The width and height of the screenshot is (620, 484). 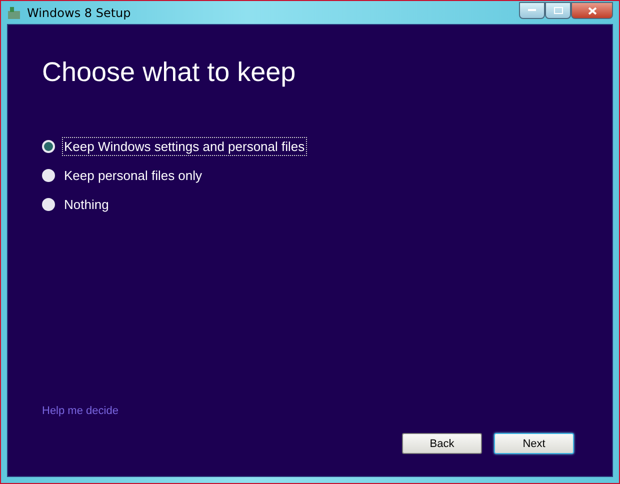 What do you see at coordinates (14, 13) in the screenshot?
I see `setup-app-icon` at bounding box center [14, 13].